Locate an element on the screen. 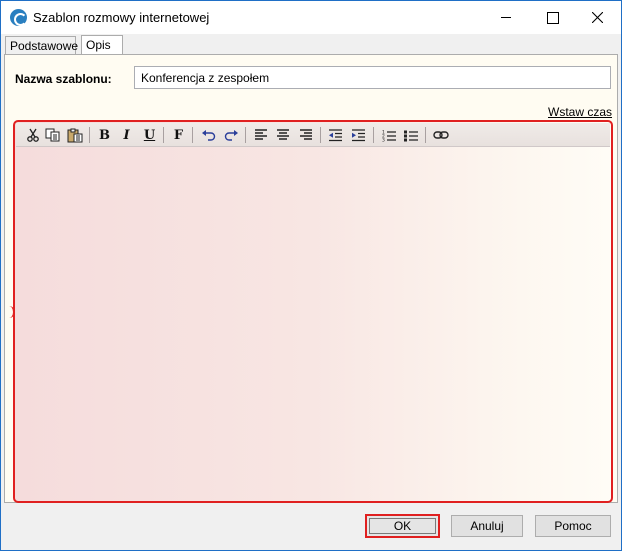 The width and height of the screenshot is (622, 551). close-icon is located at coordinates (597, 17).